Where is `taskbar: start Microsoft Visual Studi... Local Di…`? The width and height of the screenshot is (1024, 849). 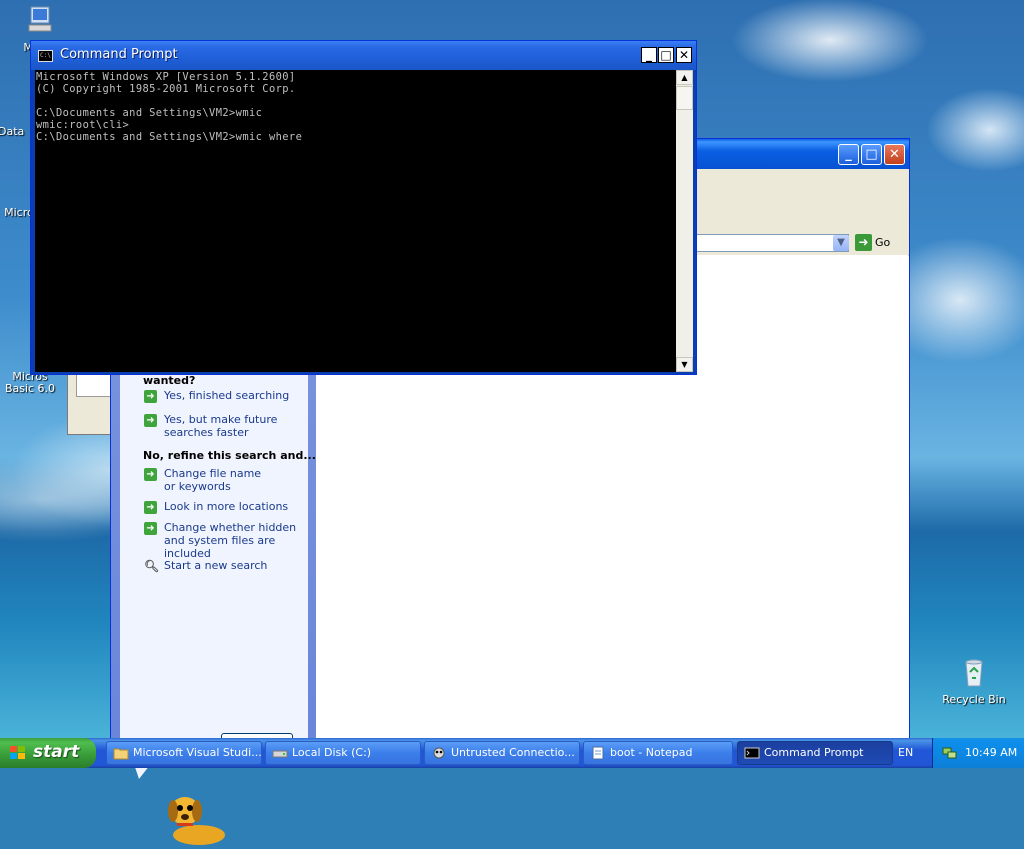 taskbar: start Microsoft Visual Studi... Local Di… is located at coordinates (512, 753).